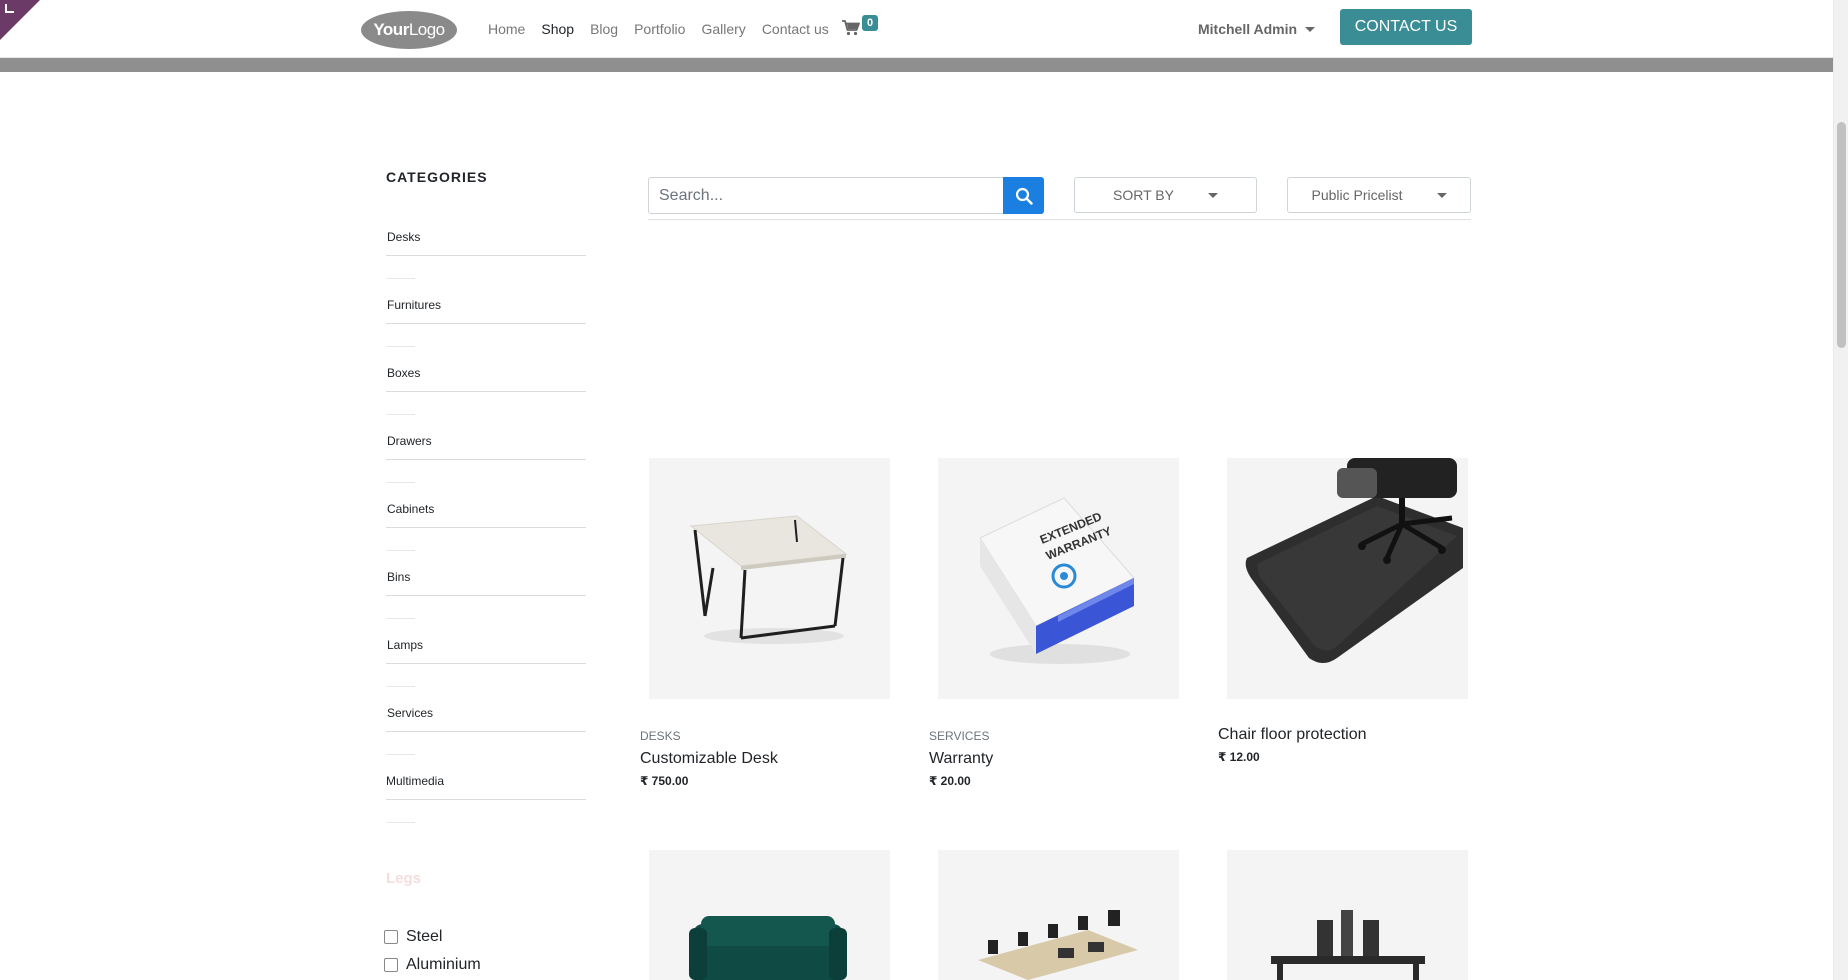 The height and width of the screenshot is (980, 1848). I want to click on user-menu: Mitchell Admin, so click(1257, 29).